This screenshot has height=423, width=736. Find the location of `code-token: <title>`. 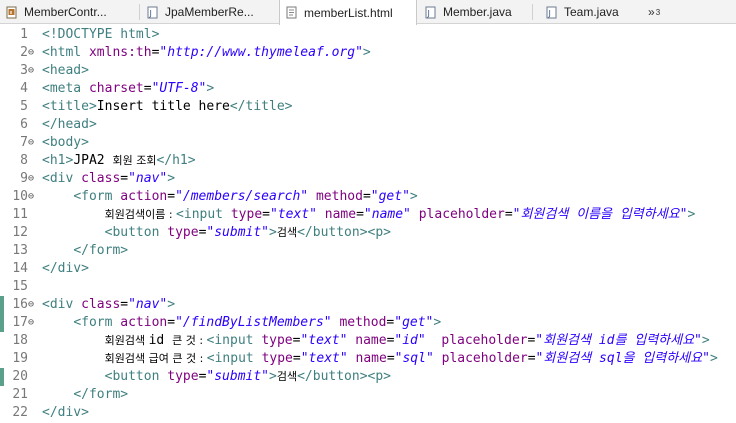

code-token: <title> is located at coordinates (69, 106).